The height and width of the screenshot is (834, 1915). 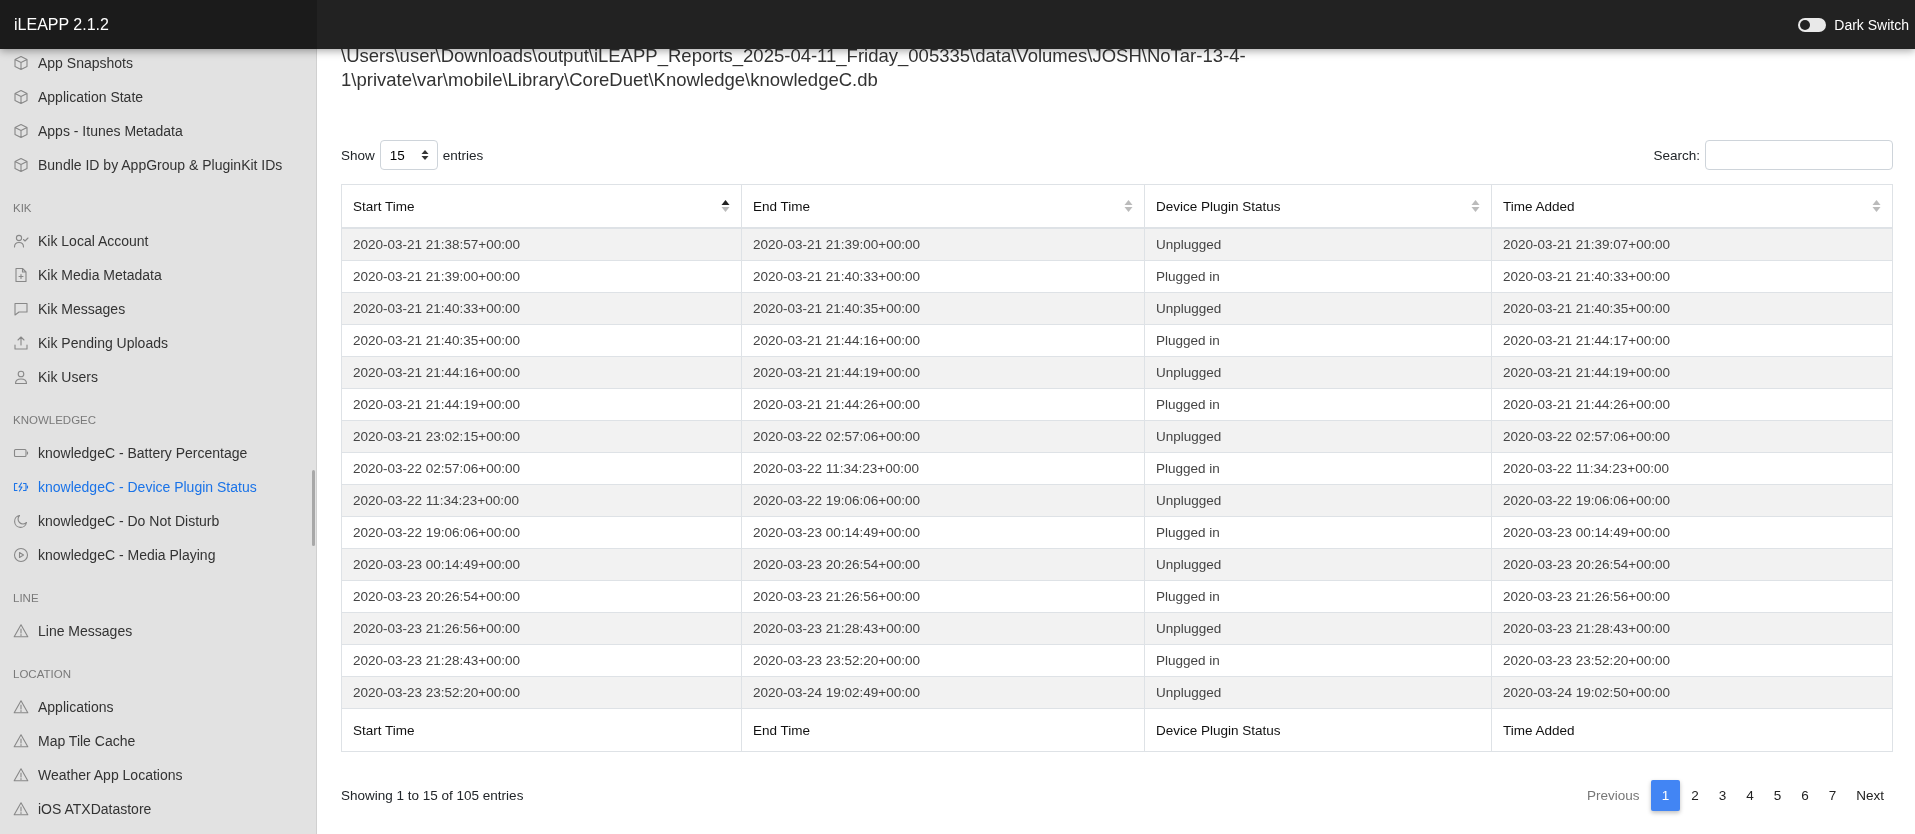 What do you see at coordinates (154, 487) in the screenshot?
I see `sidebar-item: knowledgeC - Device Plugin Status` at bounding box center [154, 487].